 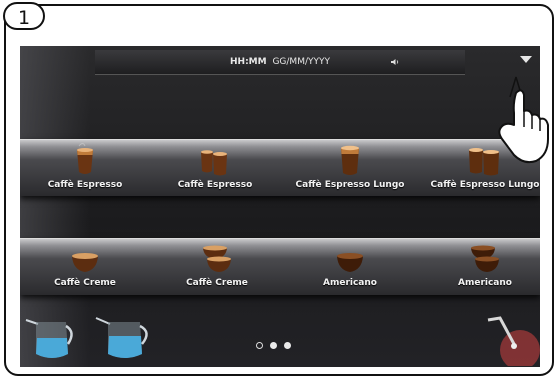 I want to click on double-creme-cup-icon, so click(x=217, y=258).